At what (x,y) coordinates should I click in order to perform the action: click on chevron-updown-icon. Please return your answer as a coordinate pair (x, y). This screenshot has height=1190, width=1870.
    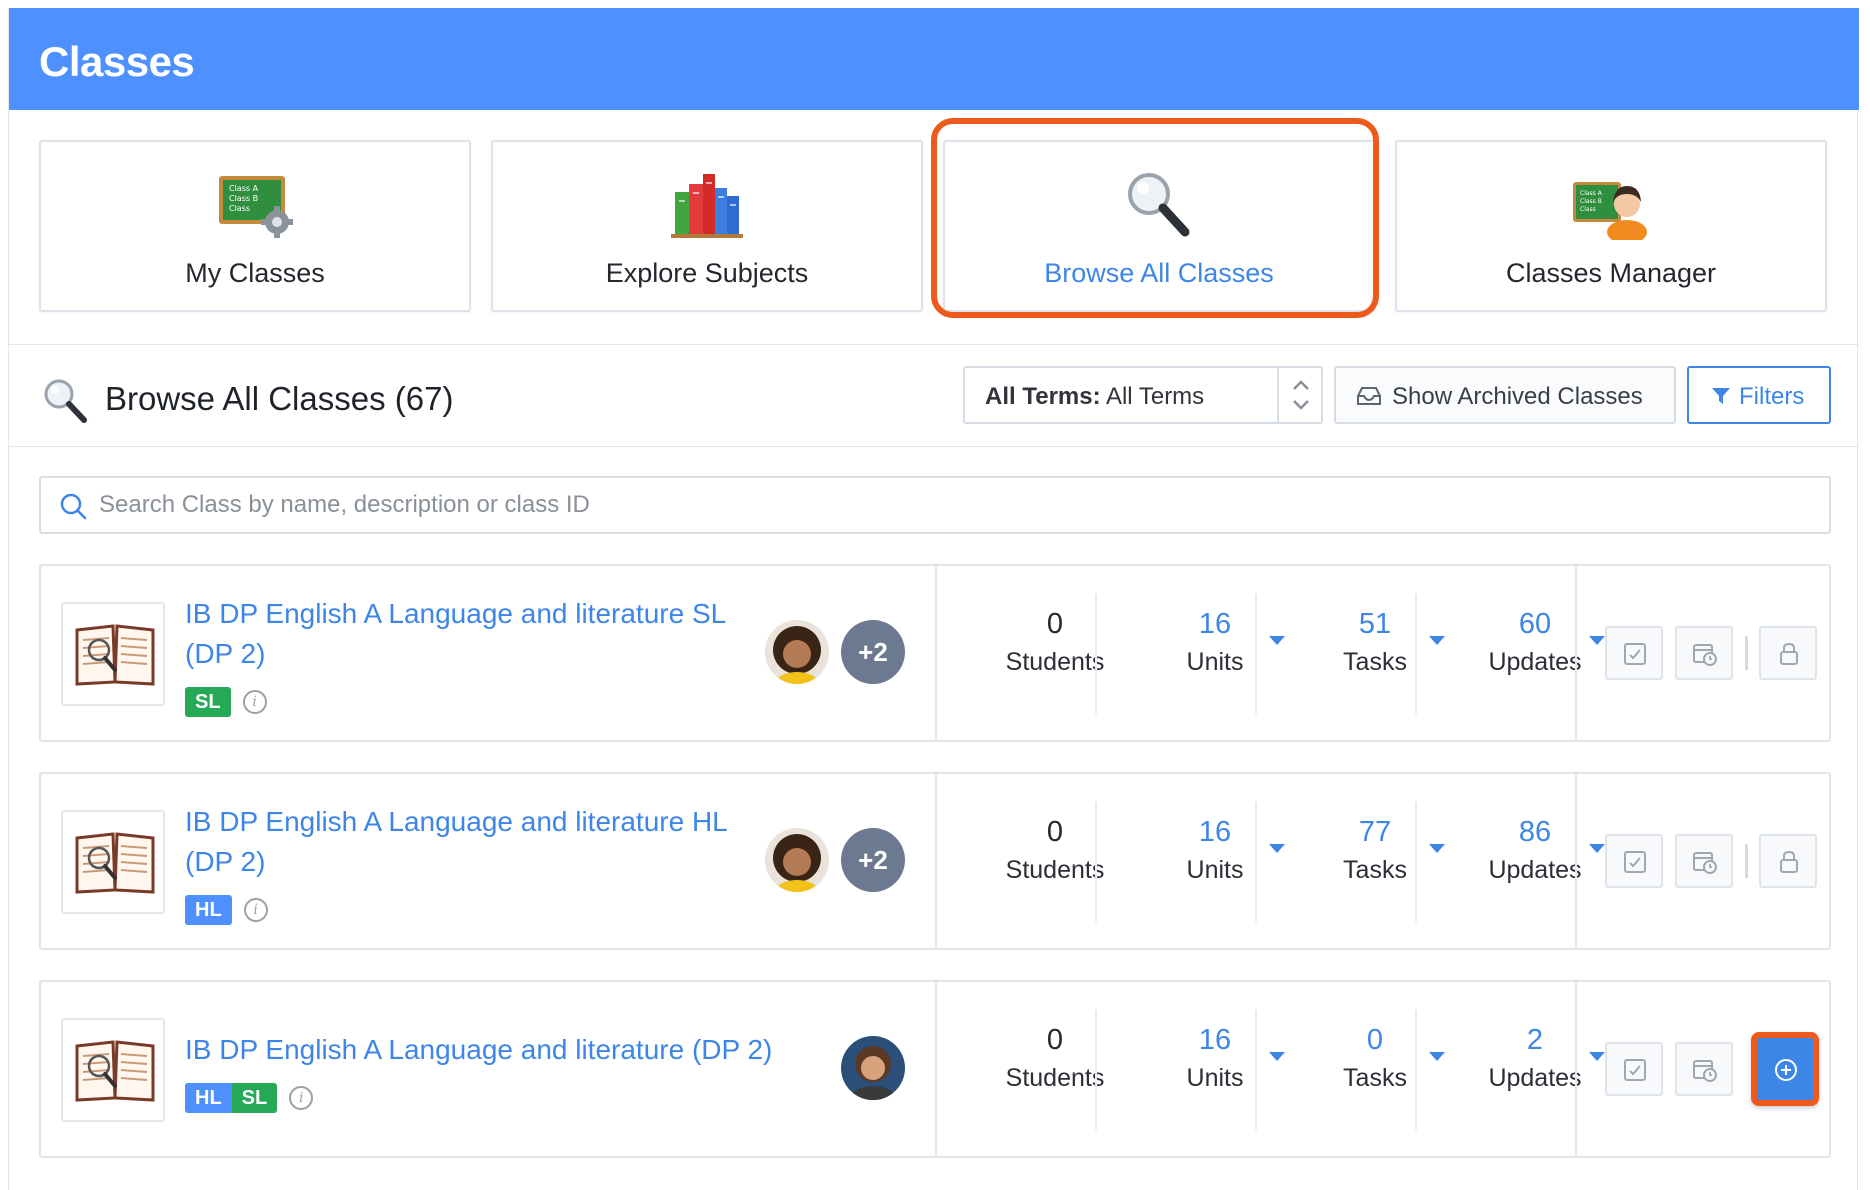
    Looking at the image, I should click on (1299, 395).